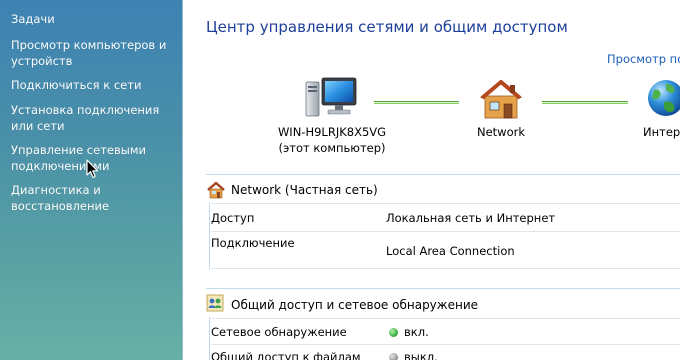 The height and width of the screenshot is (360, 680). I want to click on sidebar-item-setup-connection: Установка подключения или сети, so click(93, 118).